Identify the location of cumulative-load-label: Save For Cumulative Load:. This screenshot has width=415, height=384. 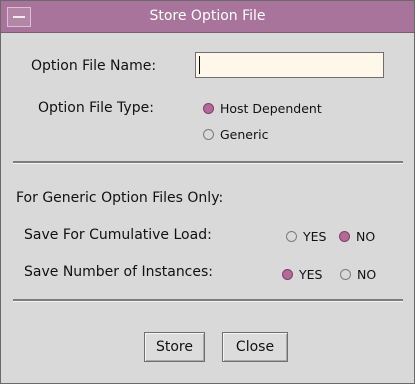
(118, 235).